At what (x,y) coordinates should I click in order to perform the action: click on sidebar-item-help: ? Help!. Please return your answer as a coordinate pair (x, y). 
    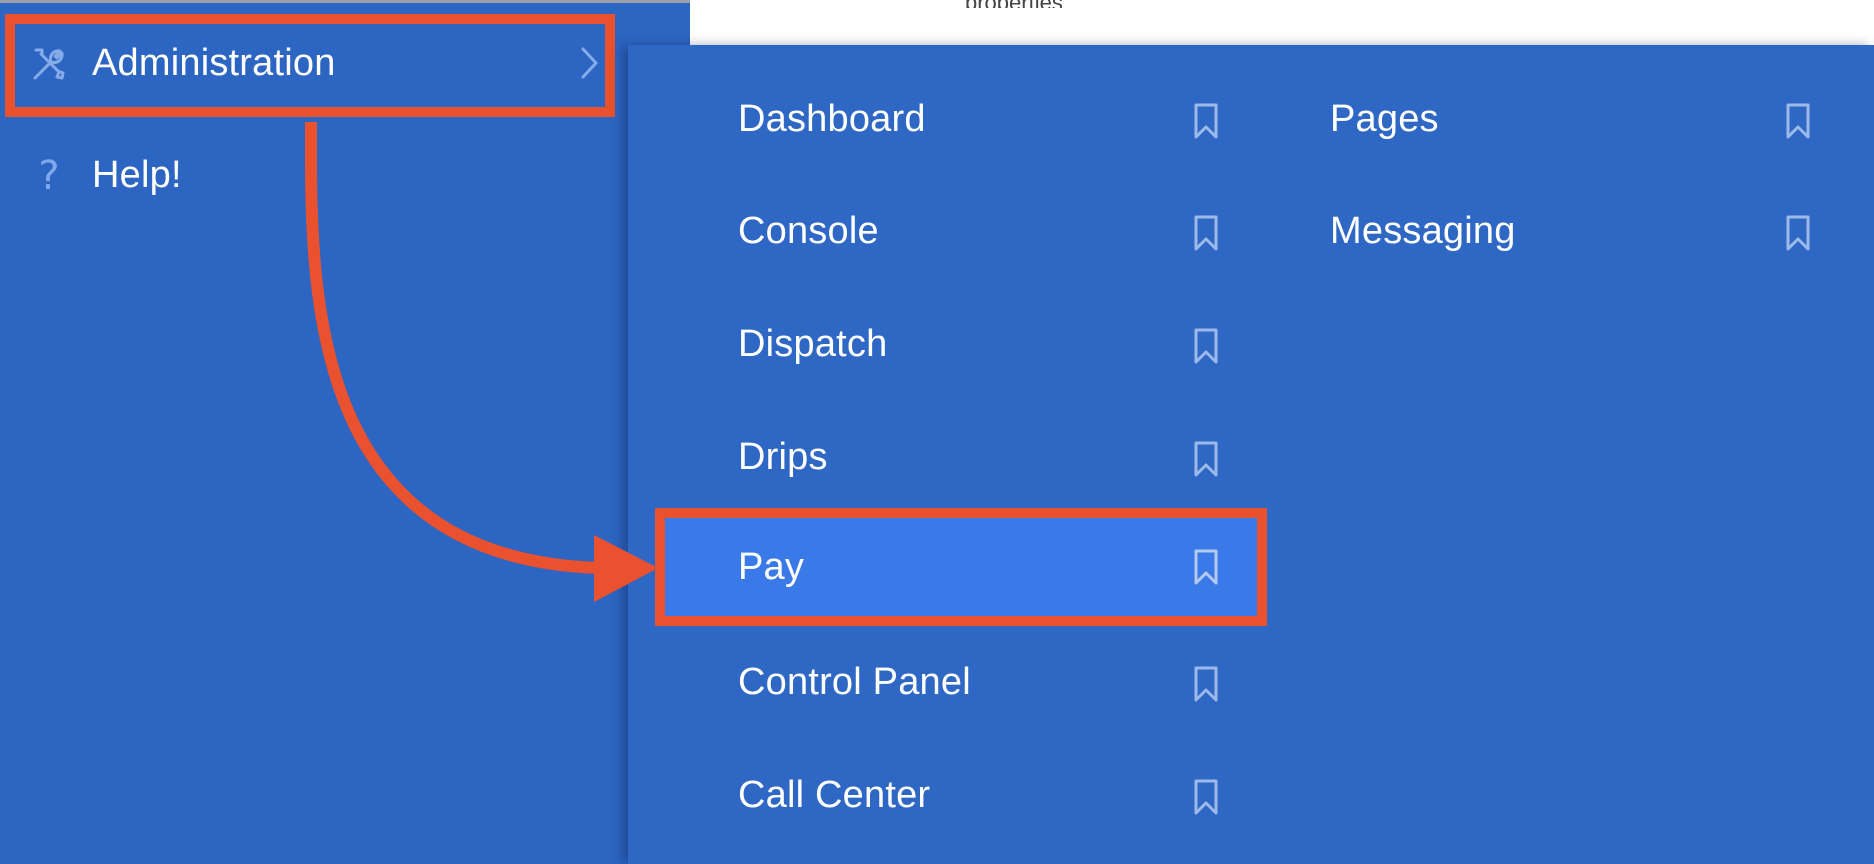
    Looking at the image, I should click on (315, 175).